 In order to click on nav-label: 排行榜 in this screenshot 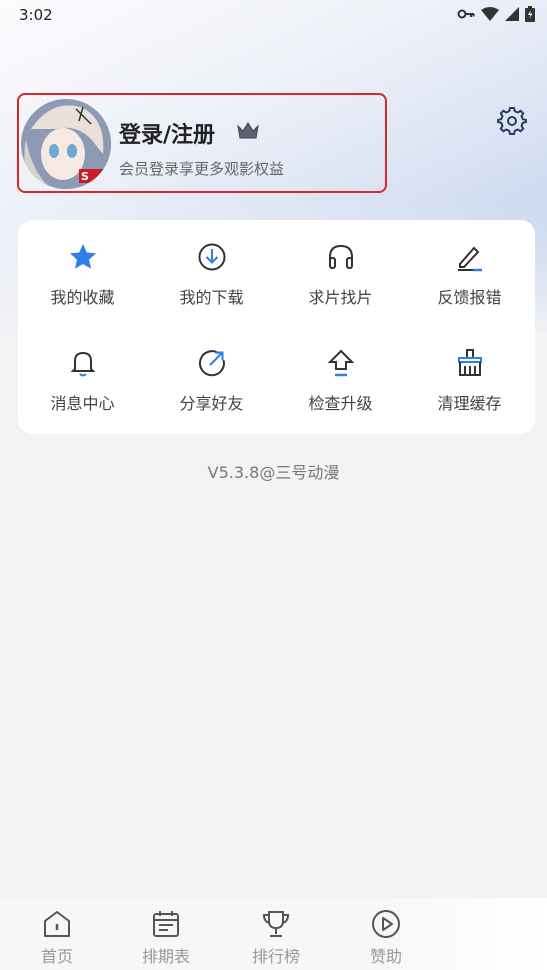, I will do `click(275, 956)`.